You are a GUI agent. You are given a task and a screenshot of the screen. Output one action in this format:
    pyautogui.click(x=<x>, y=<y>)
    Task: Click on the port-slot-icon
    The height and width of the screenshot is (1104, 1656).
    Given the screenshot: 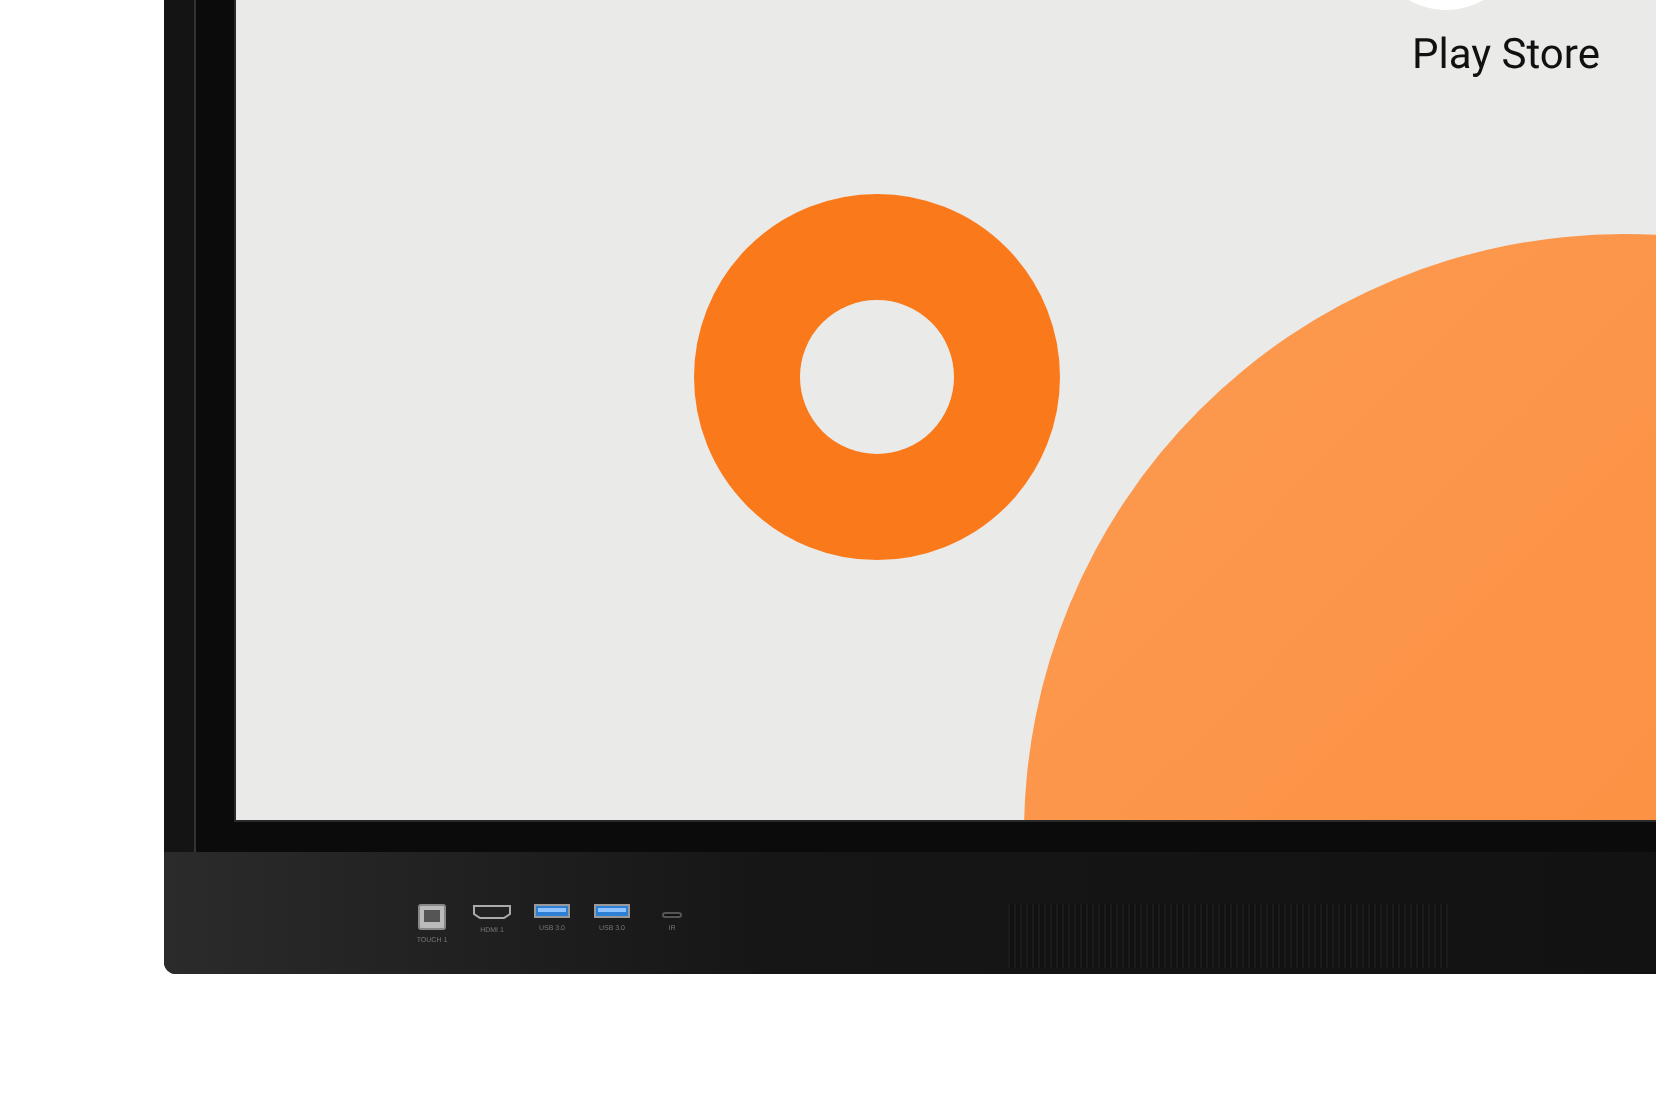 What is the action you would take?
    pyautogui.click(x=672, y=915)
    